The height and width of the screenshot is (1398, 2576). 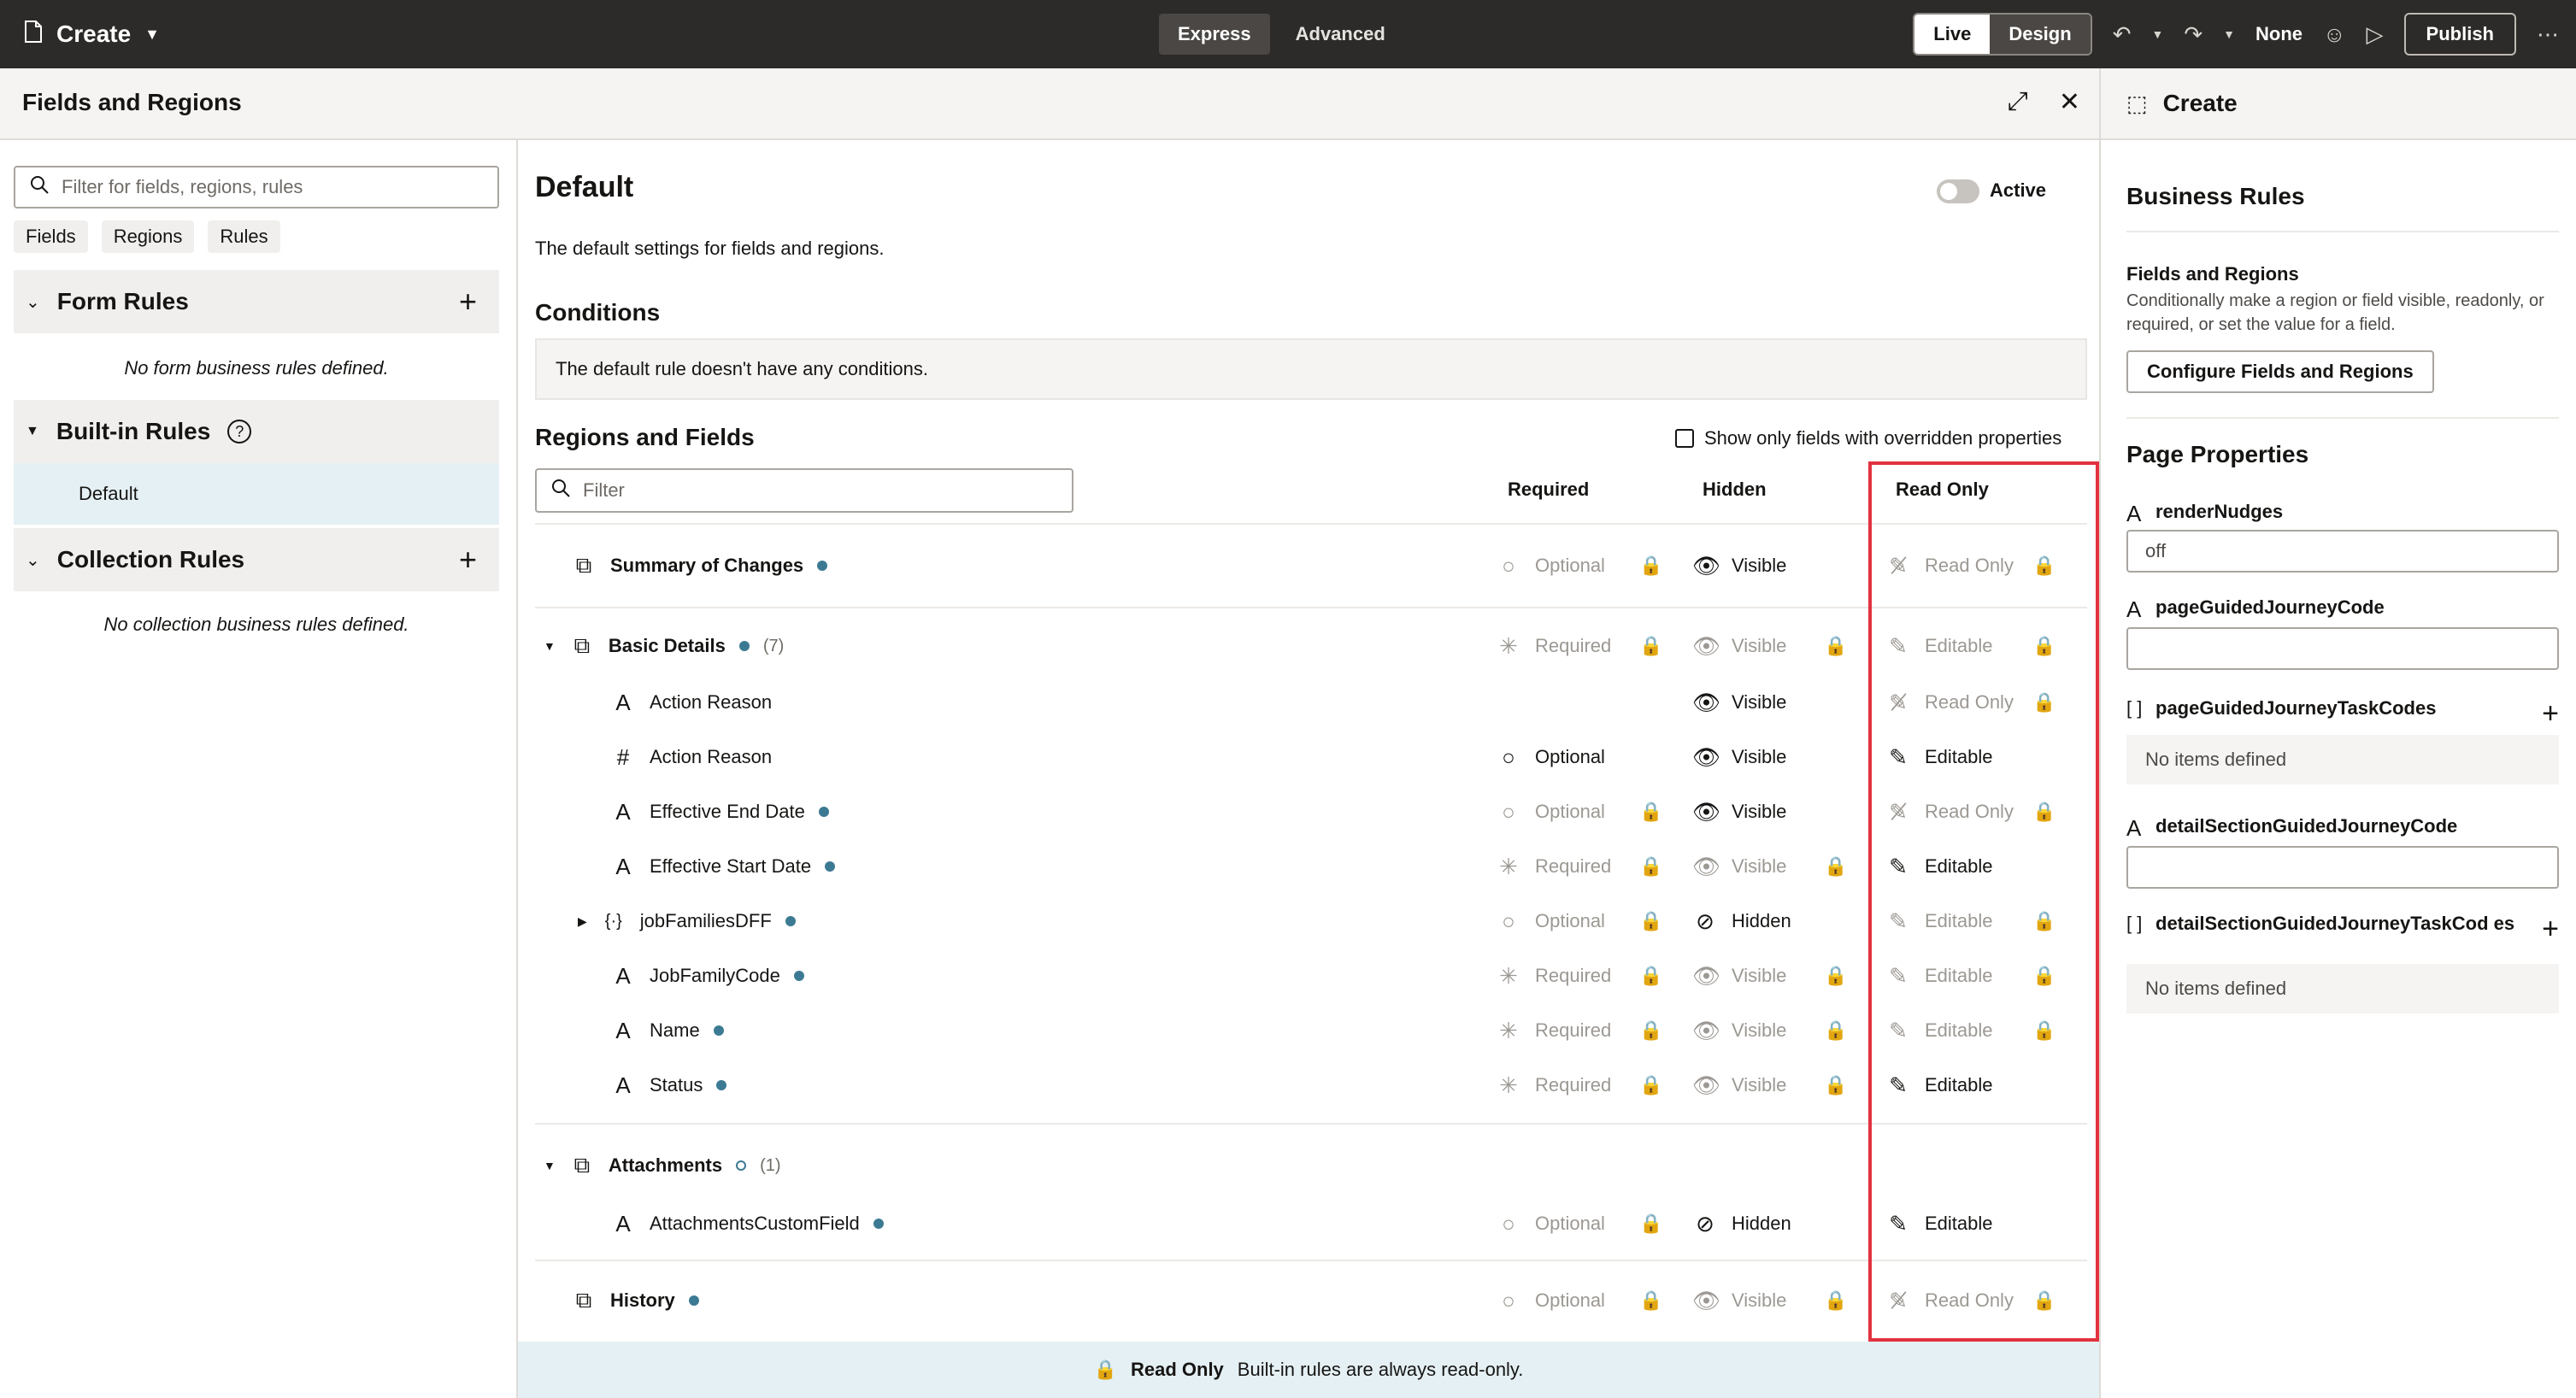 I want to click on read-only-icon: ✎̸, so click(x=1898, y=811).